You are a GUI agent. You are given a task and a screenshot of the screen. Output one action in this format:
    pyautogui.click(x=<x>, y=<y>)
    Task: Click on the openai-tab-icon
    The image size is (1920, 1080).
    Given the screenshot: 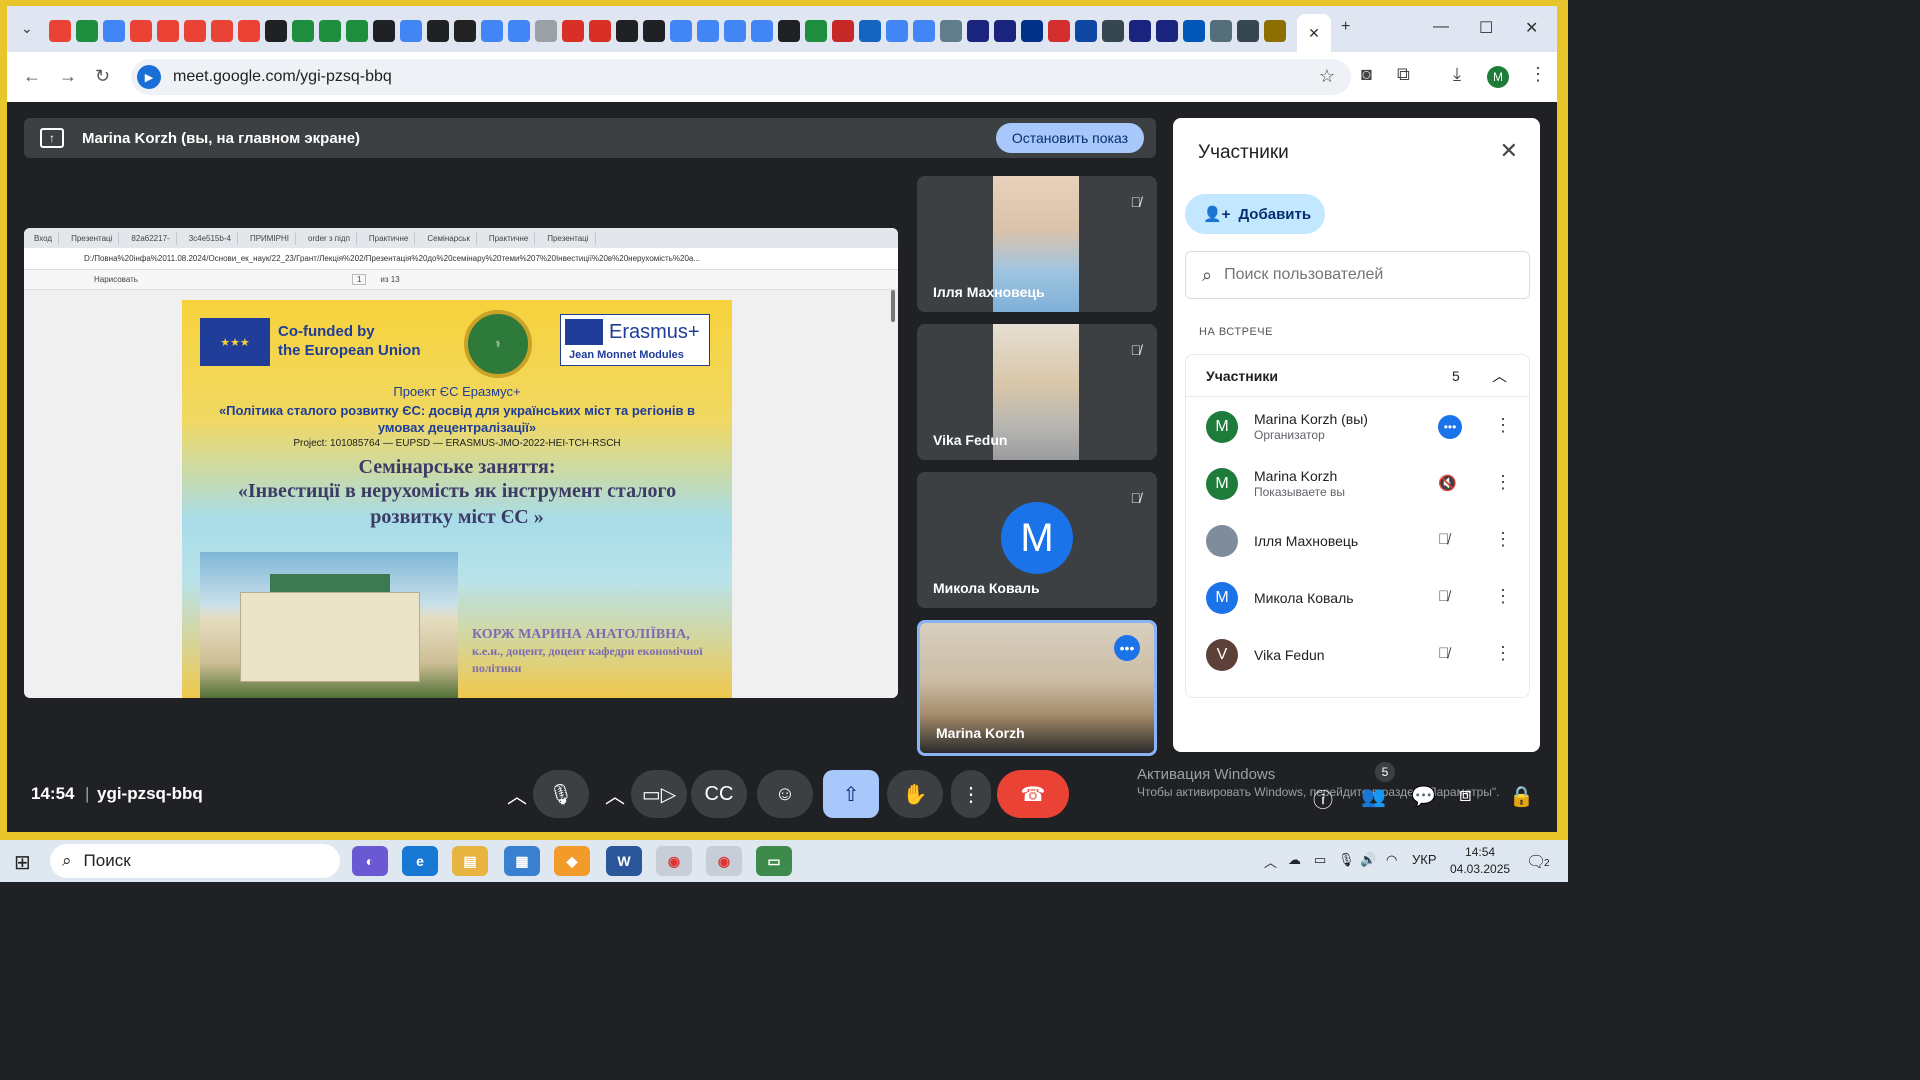 What is the action you would take?
    pyautogui.click(x=465, y=31)
    